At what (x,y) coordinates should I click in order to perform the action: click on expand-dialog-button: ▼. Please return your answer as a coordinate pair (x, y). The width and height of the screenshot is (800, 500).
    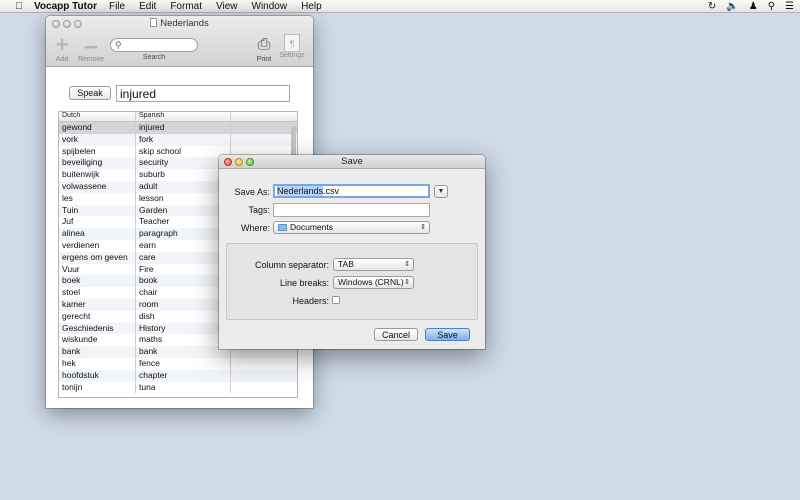
    Looking at the image, I should click on (441, 191).